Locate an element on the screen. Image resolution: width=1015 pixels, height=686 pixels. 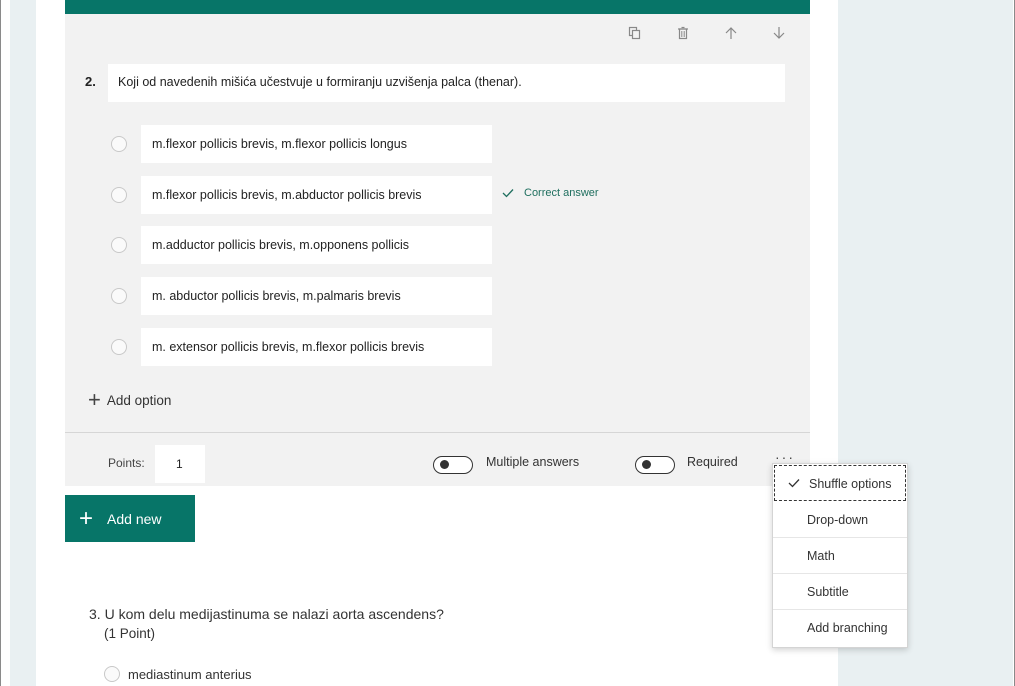
menu-item-label: Drop-down is located at coordinates (838, 520).